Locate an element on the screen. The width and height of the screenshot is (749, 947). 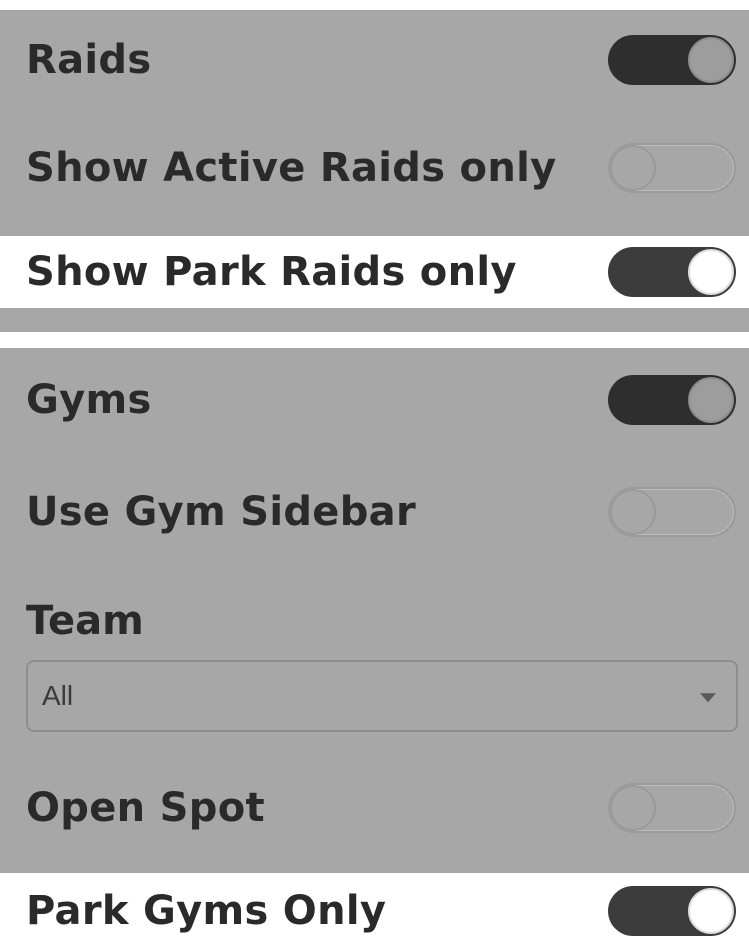
park-gyms-only-section: Park Gyms Only is located at coordinates (374, 910).